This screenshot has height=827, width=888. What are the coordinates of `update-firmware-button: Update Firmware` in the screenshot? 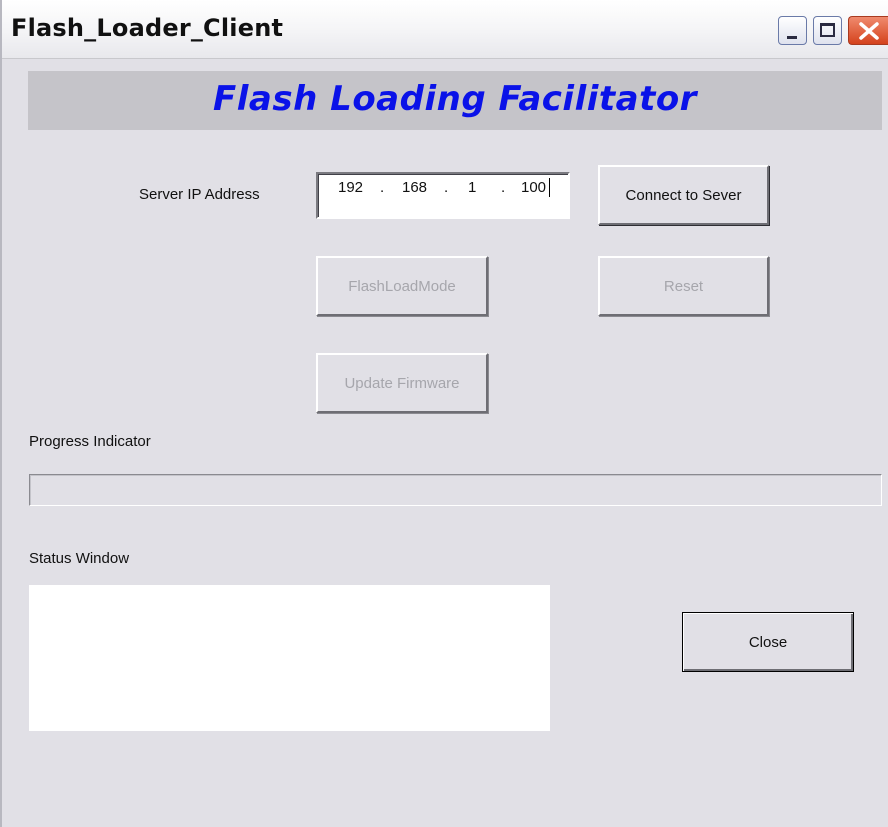 It's located at (402, 383).